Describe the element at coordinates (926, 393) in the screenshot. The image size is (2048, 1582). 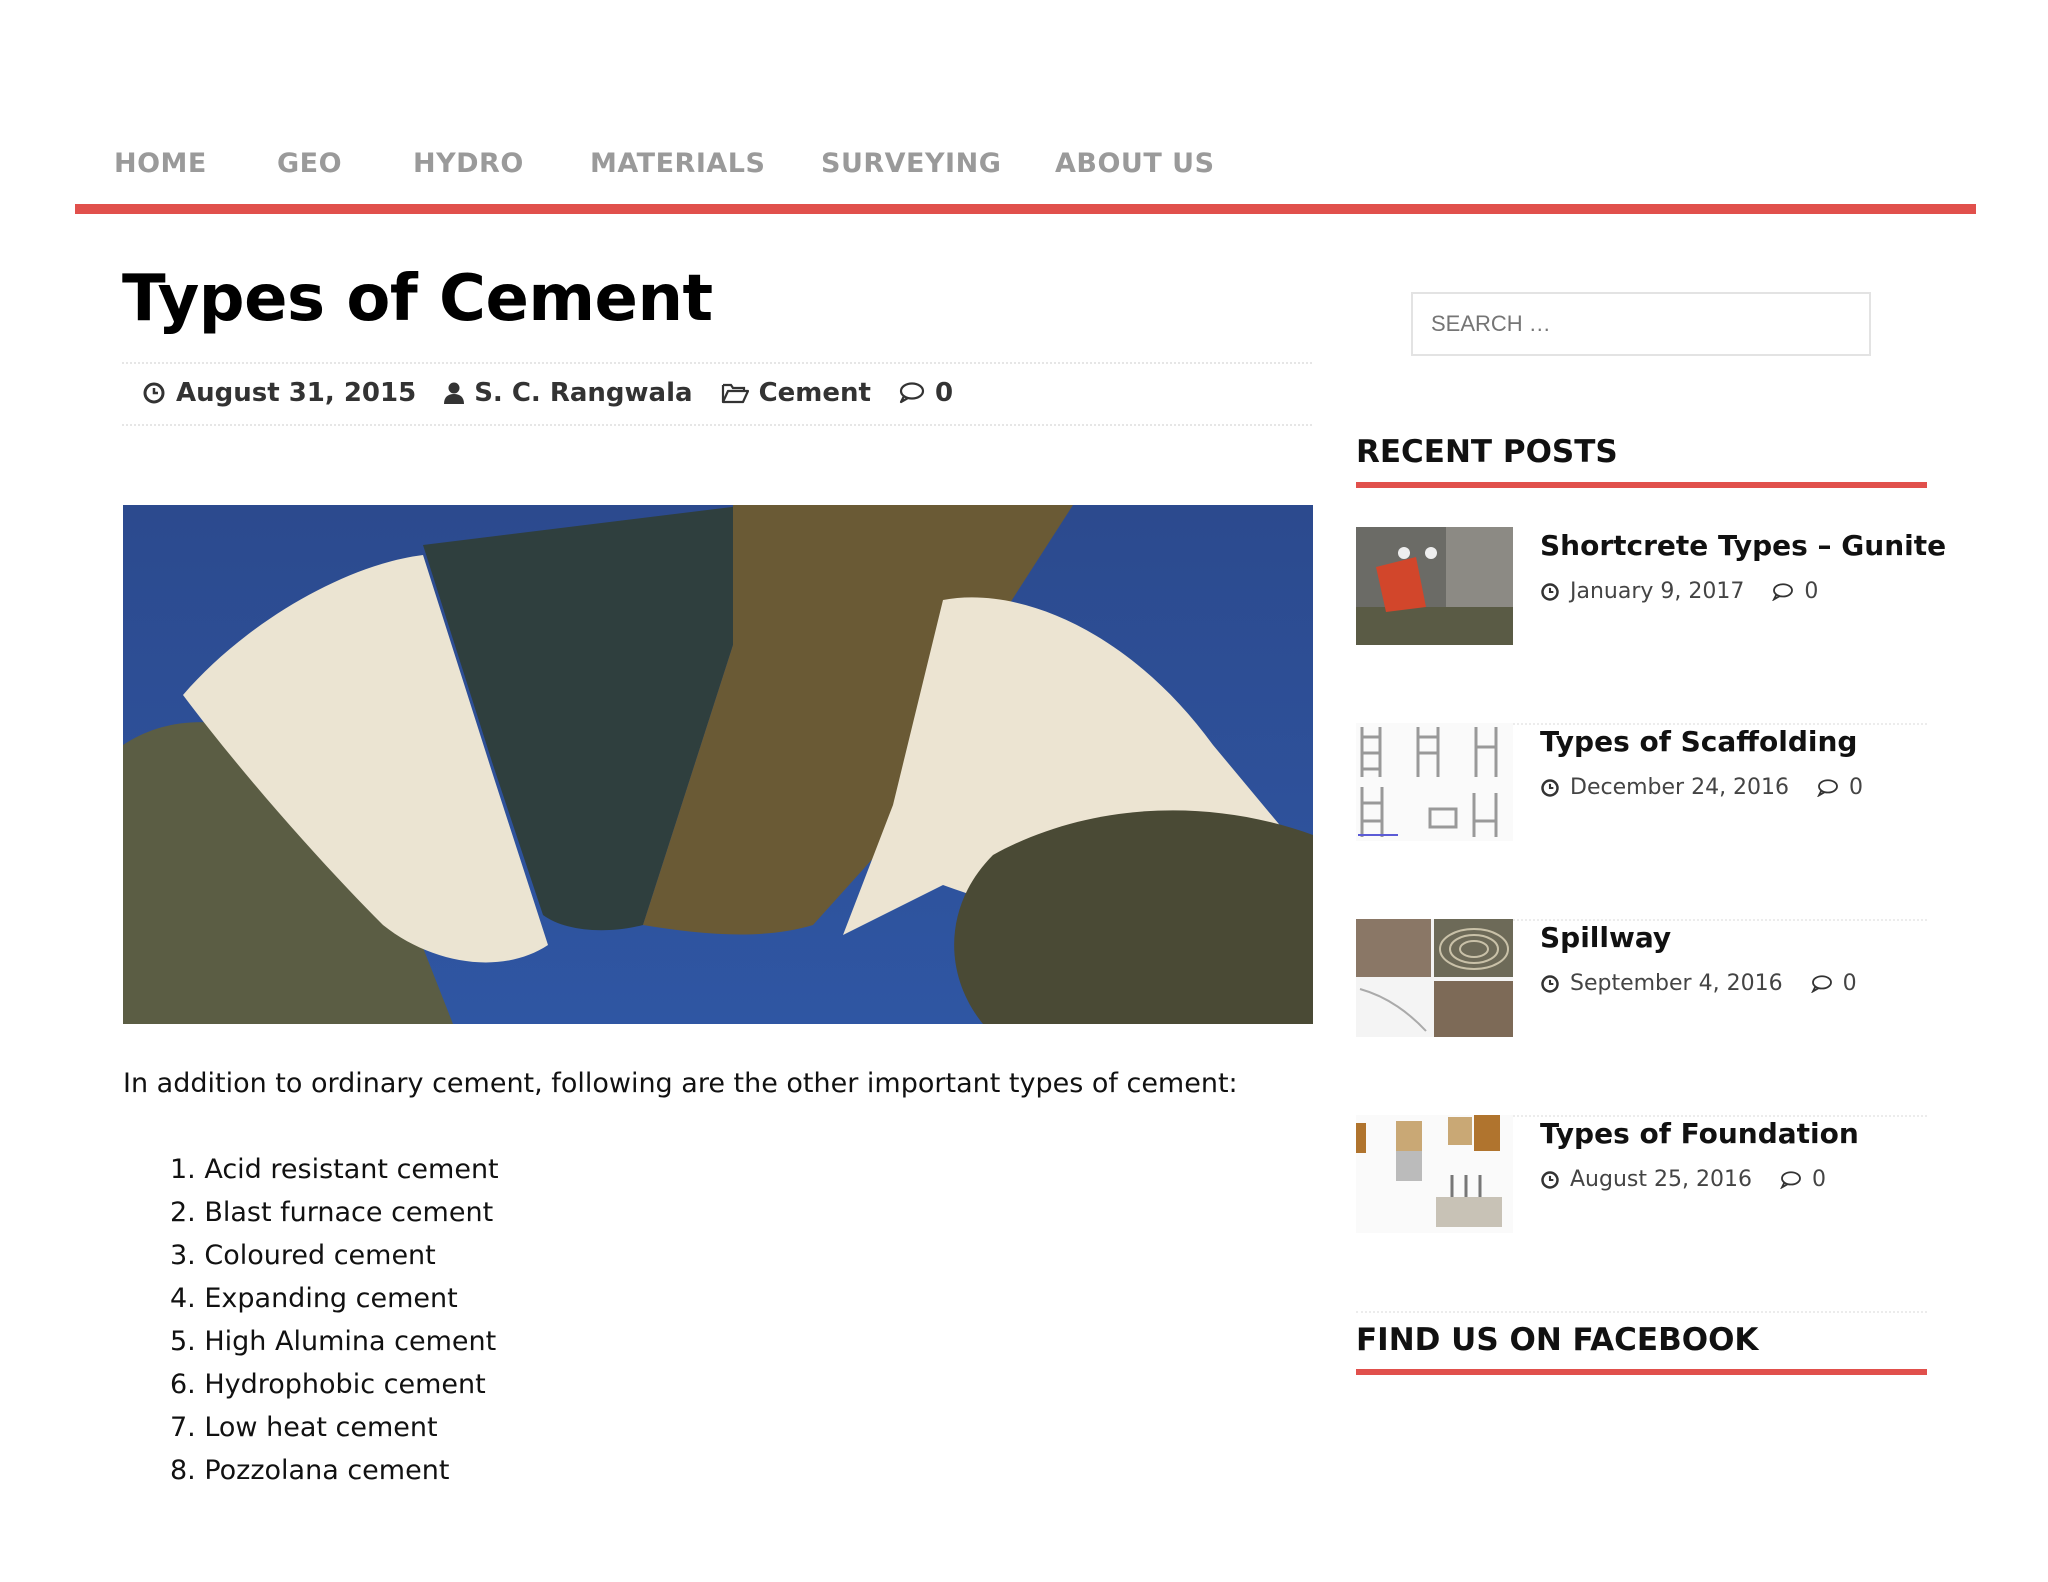
I see `post-comments: 0` at that location.